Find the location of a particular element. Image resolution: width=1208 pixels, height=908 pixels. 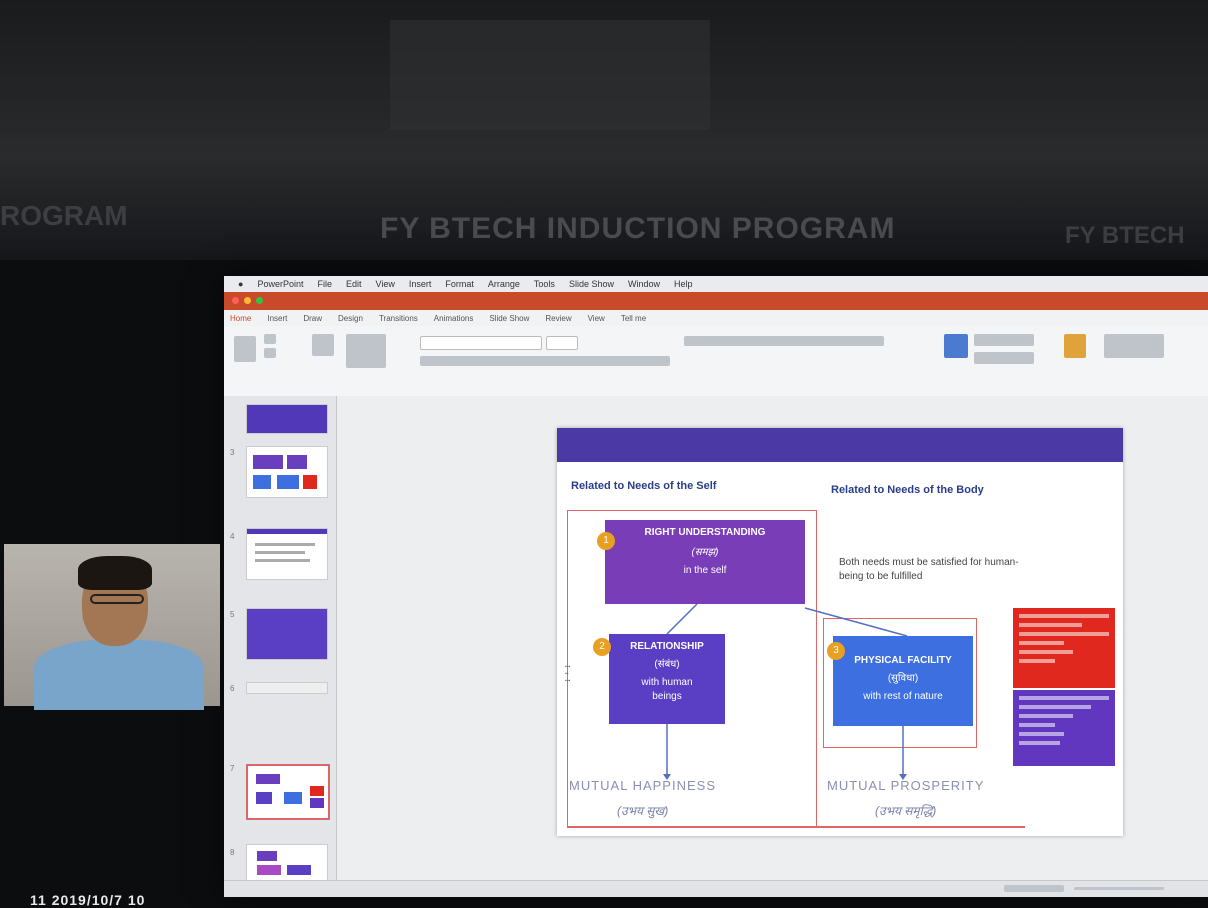

menu-item: Tools is located at coordinates (544, 284).